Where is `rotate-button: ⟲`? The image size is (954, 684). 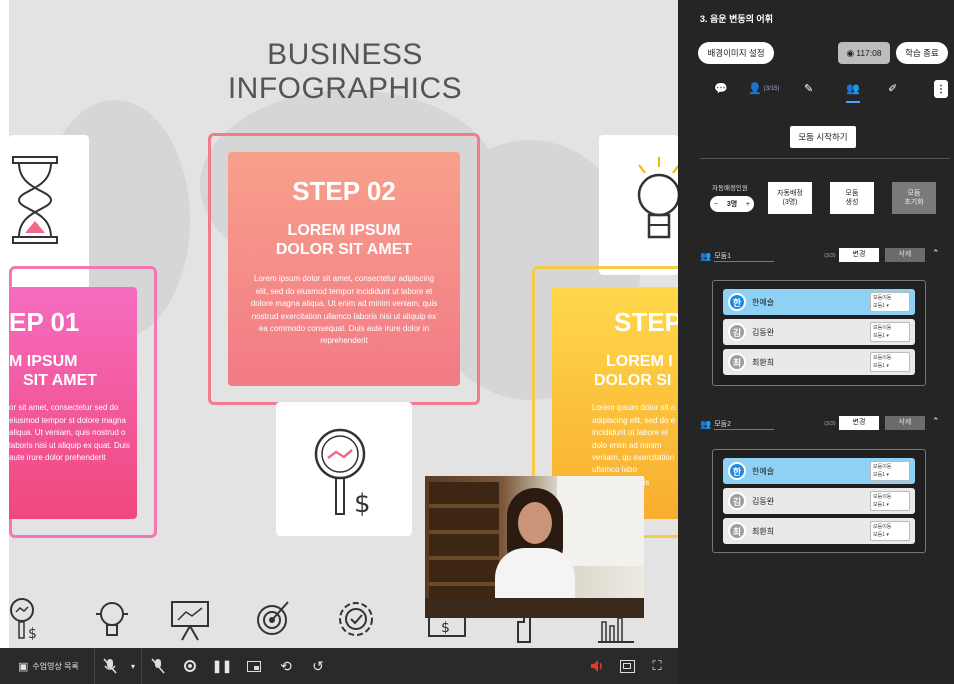
rotate-button: ⟲ is located at coordinates (286, 666).